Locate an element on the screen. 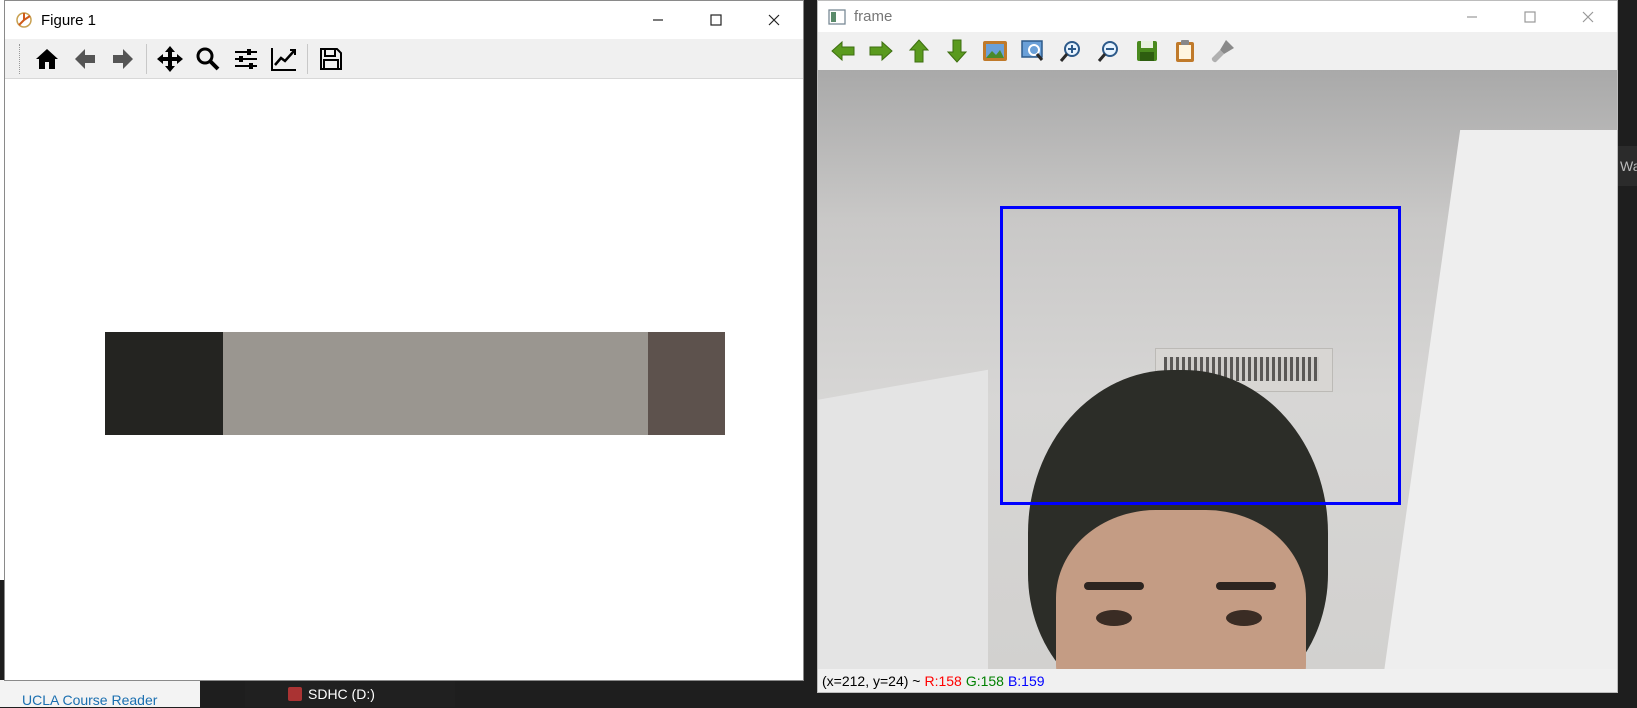  pan-down-icon is located at coordinates (957, 51).